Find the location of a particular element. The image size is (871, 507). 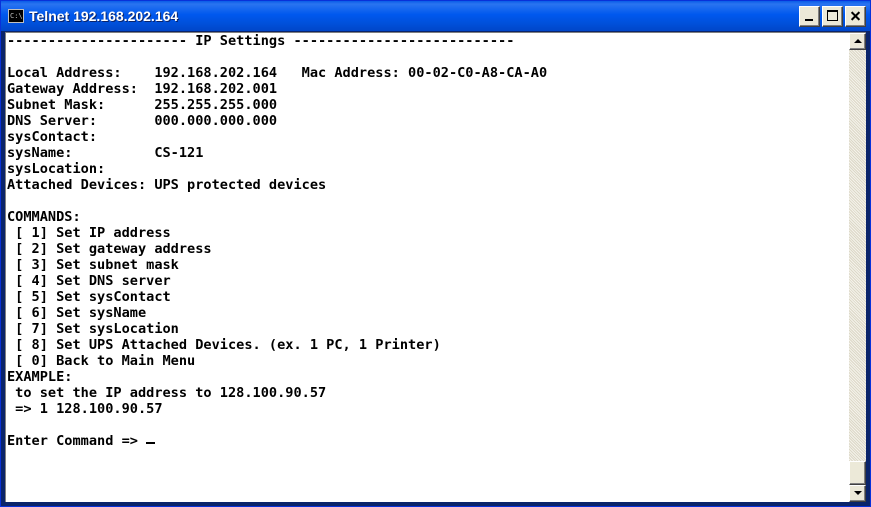

arrow-up-icon is located at coordinates (858, 41).